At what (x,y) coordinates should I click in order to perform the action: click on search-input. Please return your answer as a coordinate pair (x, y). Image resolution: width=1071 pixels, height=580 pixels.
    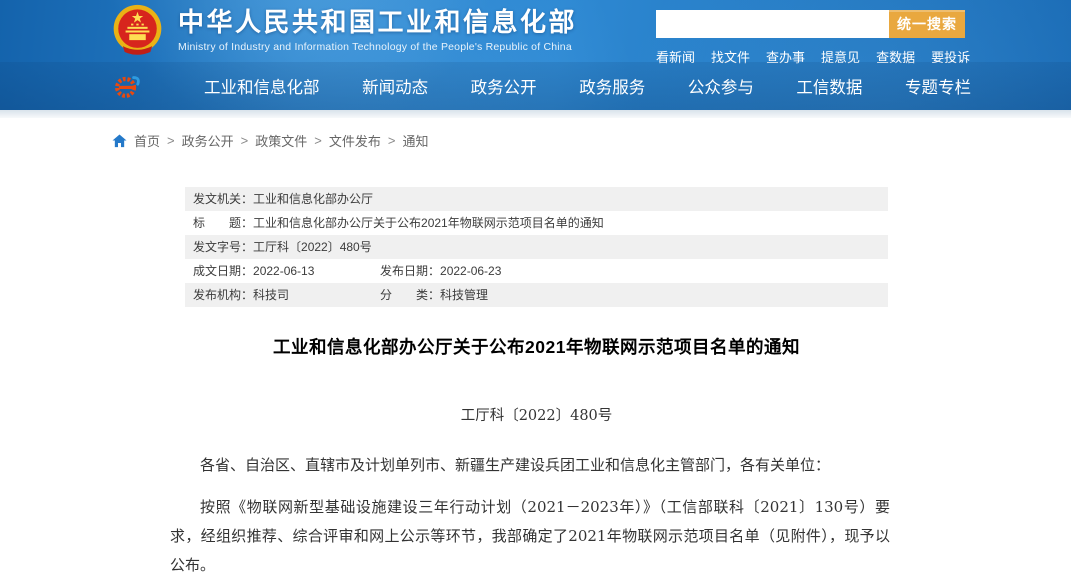
    Looking at the image, I should click on (772, 24).